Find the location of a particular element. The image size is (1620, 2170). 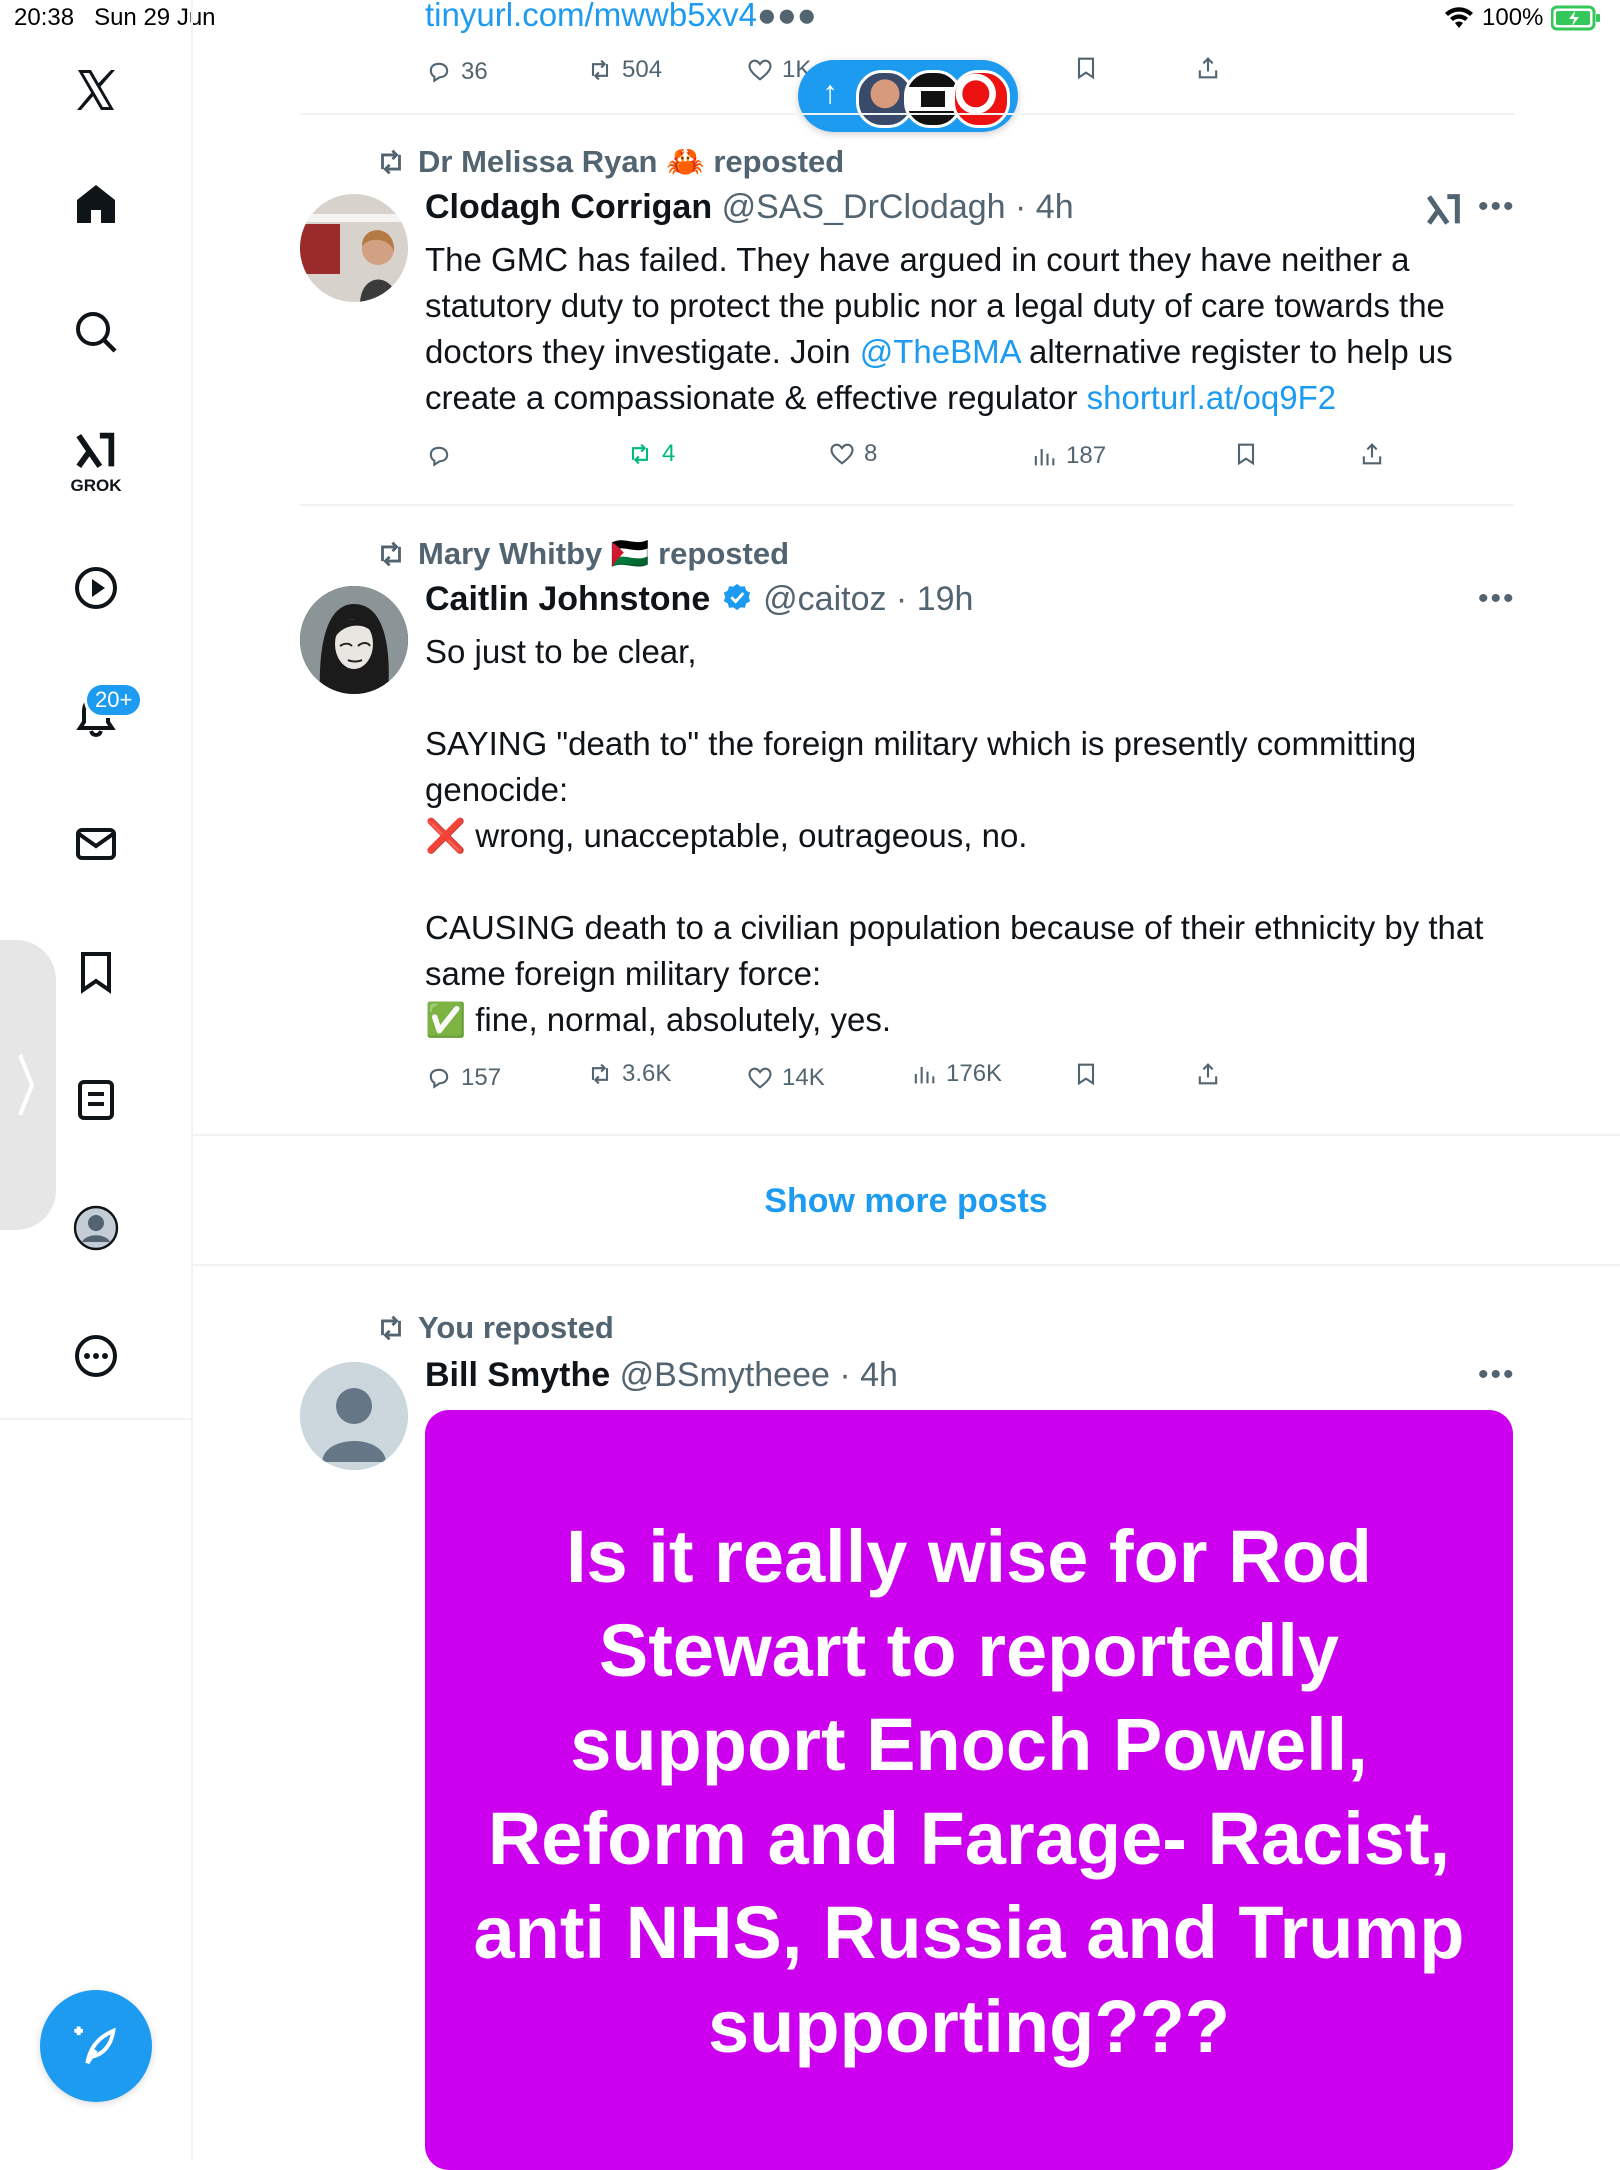

reposted-by: You reposted is located at coordinates (516, 1327).